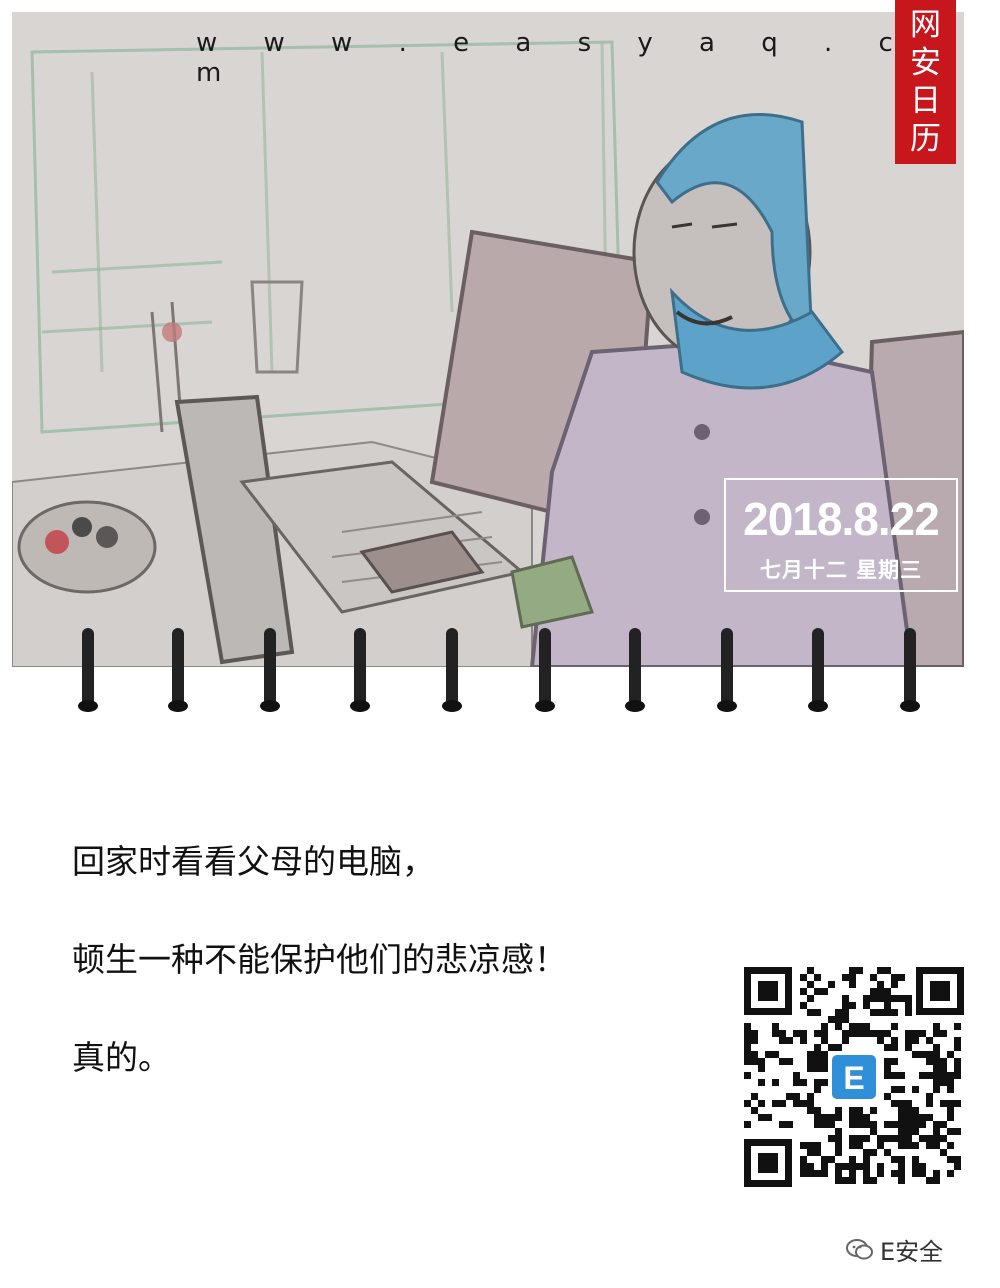 The height and width of the screenshot is (1288, 1000). What do you see at coordinates (925, 101) in the screenshot?
I see `tag-char: 日` at bounding box center [925, 101].